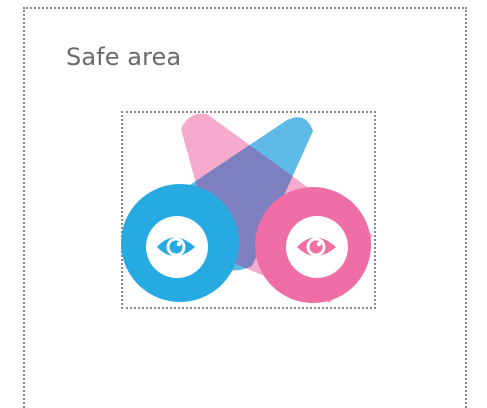 Image resolution: width=487 pixels, height=408 pixels. What do you see at coordinates (124, 57) in the screenshot?
I see `safe-area-title: Safe area` at bounding box center [124, 57].